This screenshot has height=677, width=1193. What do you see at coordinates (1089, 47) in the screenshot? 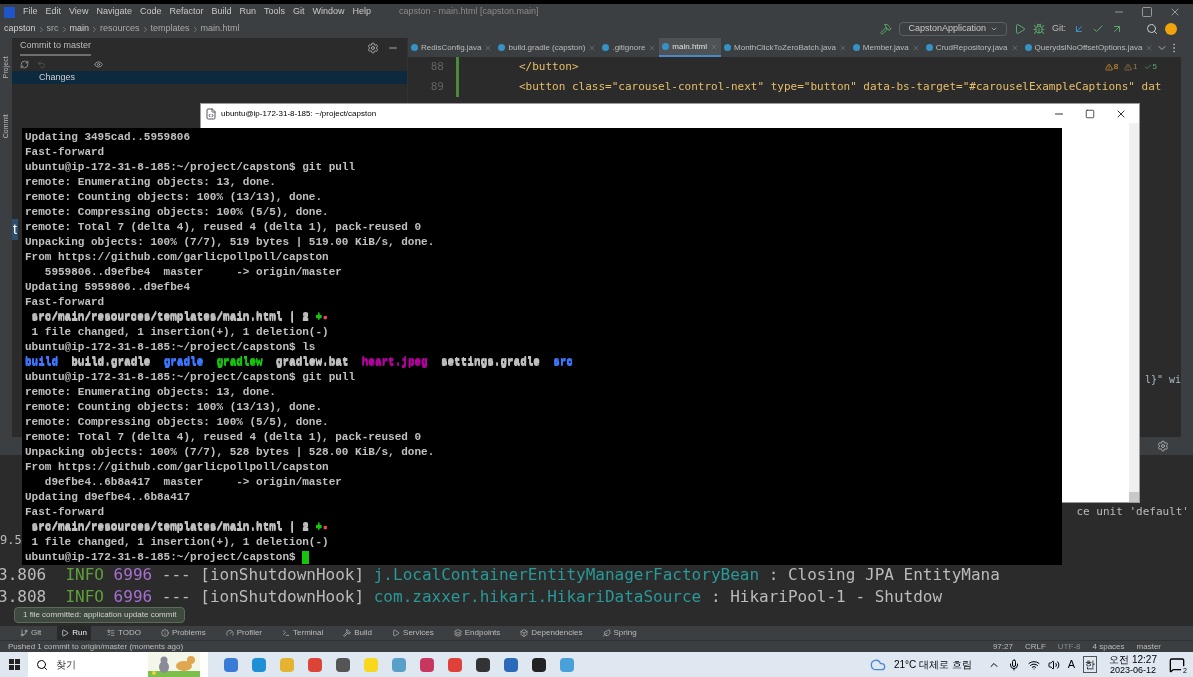
I see `editor-tab: QuerydslNoOffsetOptions.java` at bounding box center [1089, 47].